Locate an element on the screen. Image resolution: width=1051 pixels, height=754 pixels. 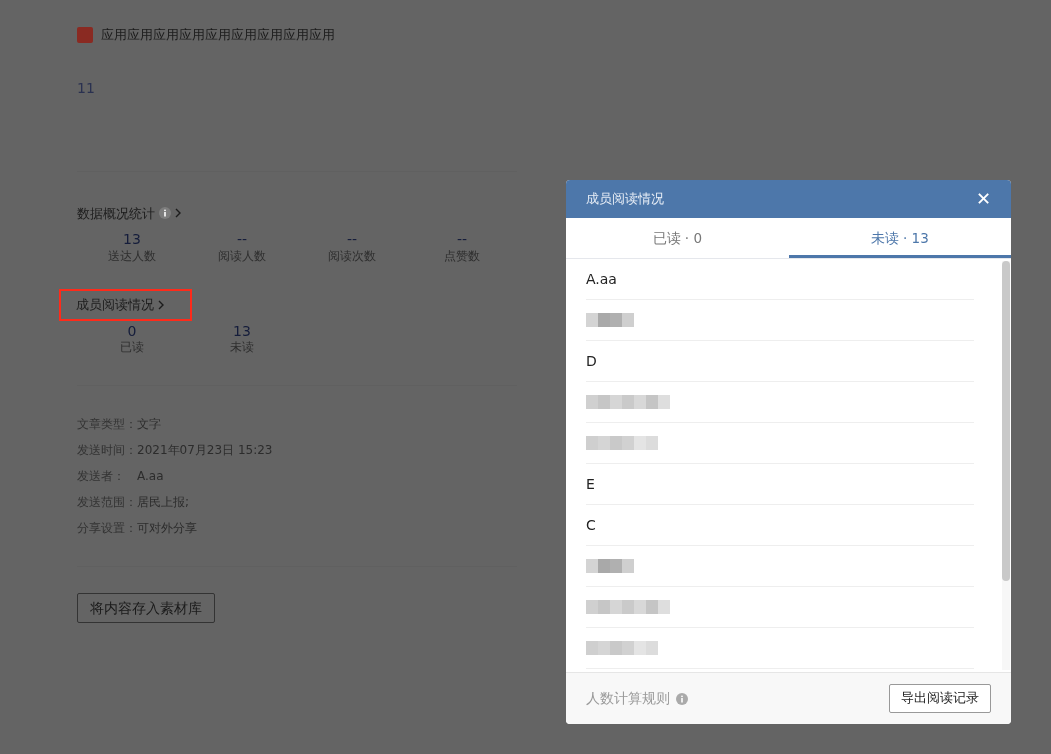
app-icon is located at coordinates (85, 34).